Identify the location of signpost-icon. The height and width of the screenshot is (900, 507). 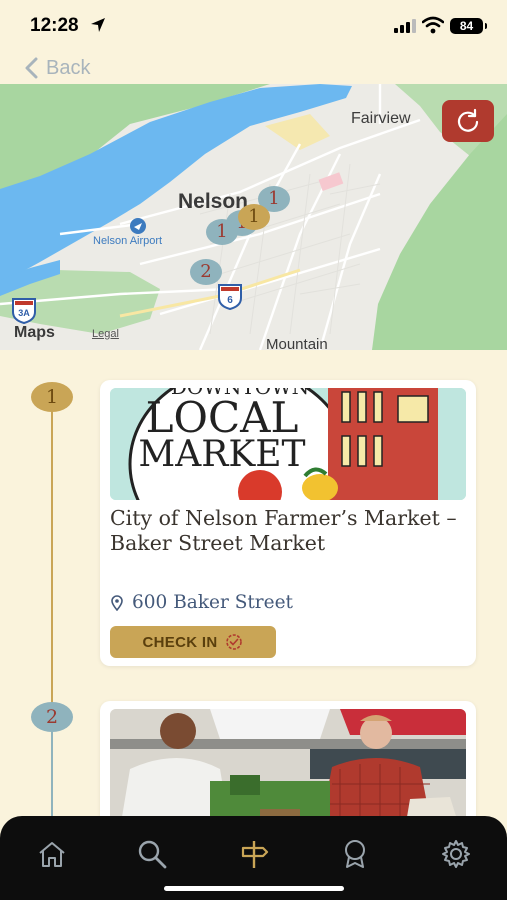
(255, 854).